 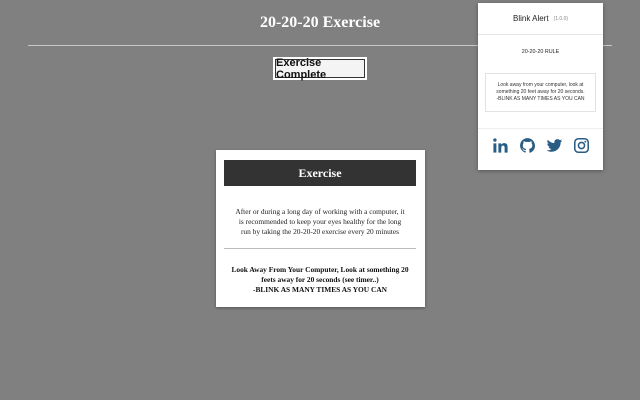 What do you see at coordinates (500, 145) in the screenshot?
I see `linkedin-icon` at bounding box center [500, 145].